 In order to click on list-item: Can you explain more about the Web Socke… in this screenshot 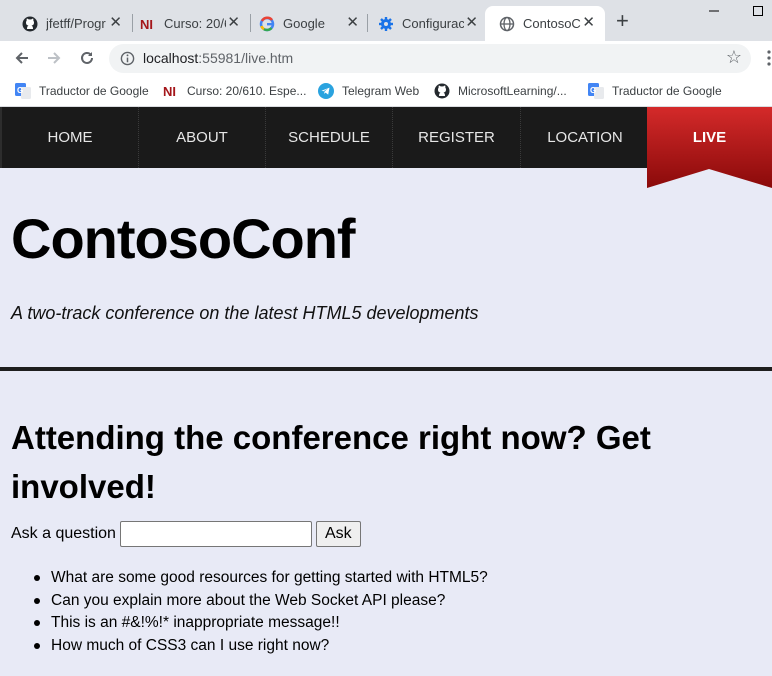, I will do `click(261, 601)`.